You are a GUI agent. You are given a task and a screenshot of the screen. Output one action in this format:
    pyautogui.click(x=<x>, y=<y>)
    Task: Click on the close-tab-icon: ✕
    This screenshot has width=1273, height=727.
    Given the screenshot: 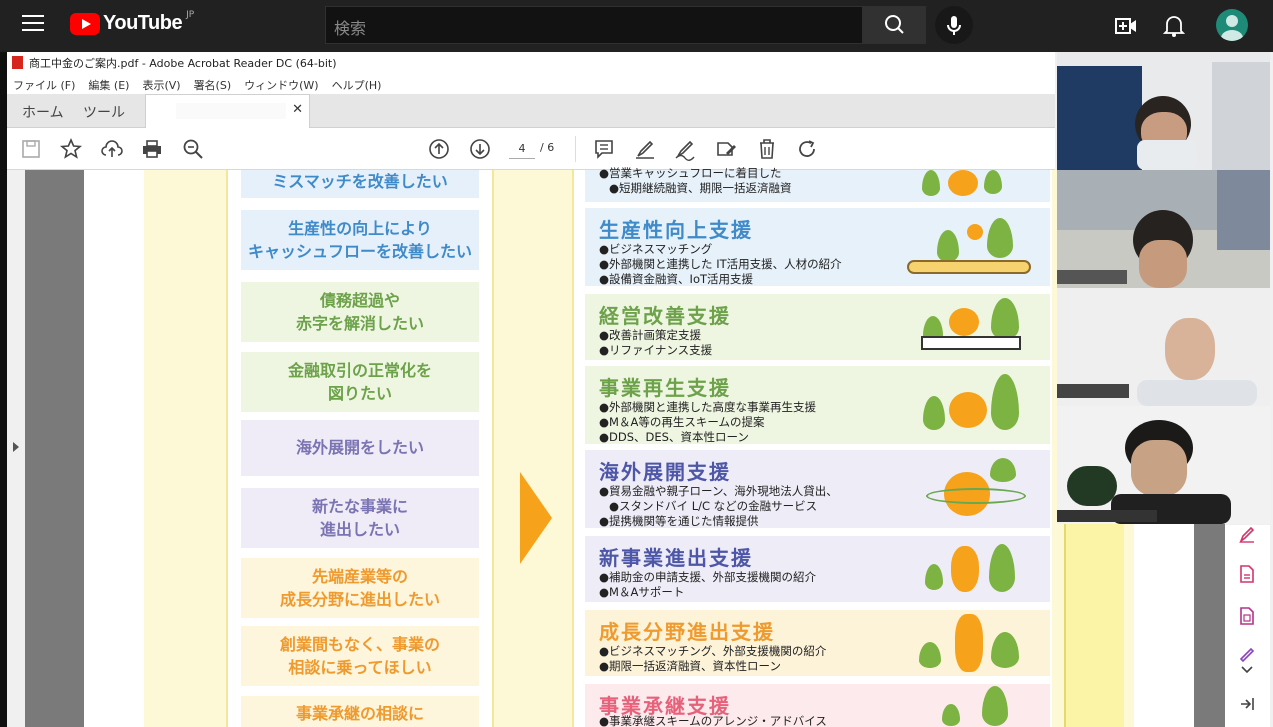 What is the action you would take?
    pyautogui.click(x=297, y=109)
    